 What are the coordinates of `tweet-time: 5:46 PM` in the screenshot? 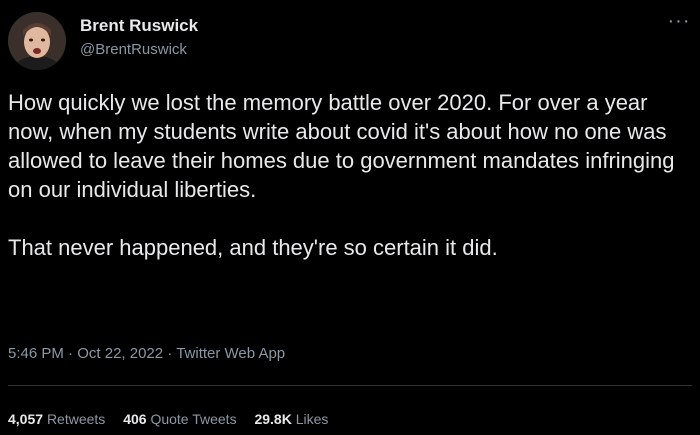 It's located at (36, 353).